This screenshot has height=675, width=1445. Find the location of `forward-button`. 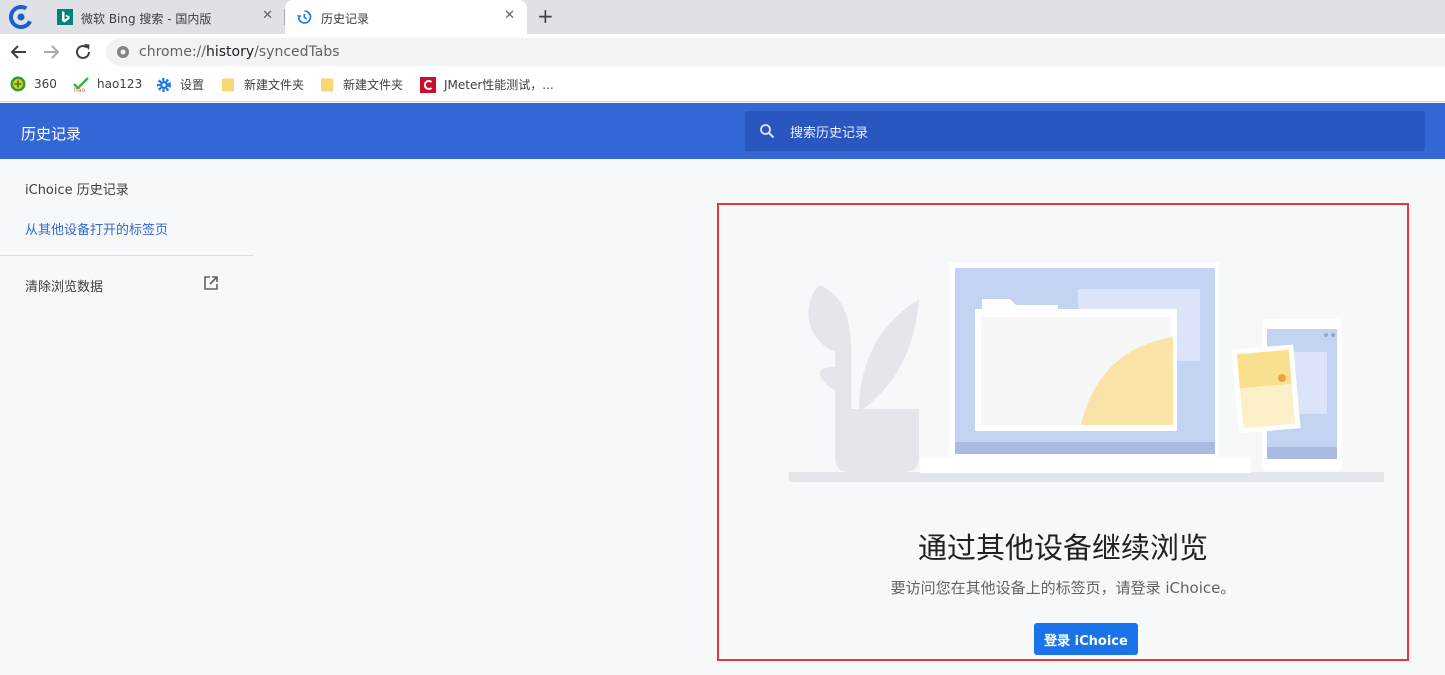

forward-button is located at coordinates (51, 52).